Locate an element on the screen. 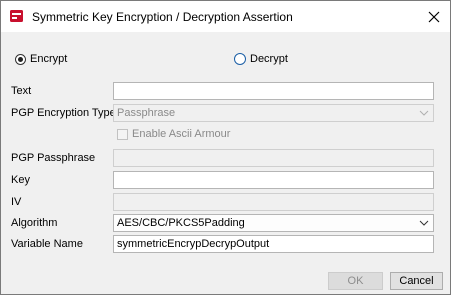 The height and width of the screenshot is (295, 451). variable-name-label: Variable Name is located at coordinates (47, 244).